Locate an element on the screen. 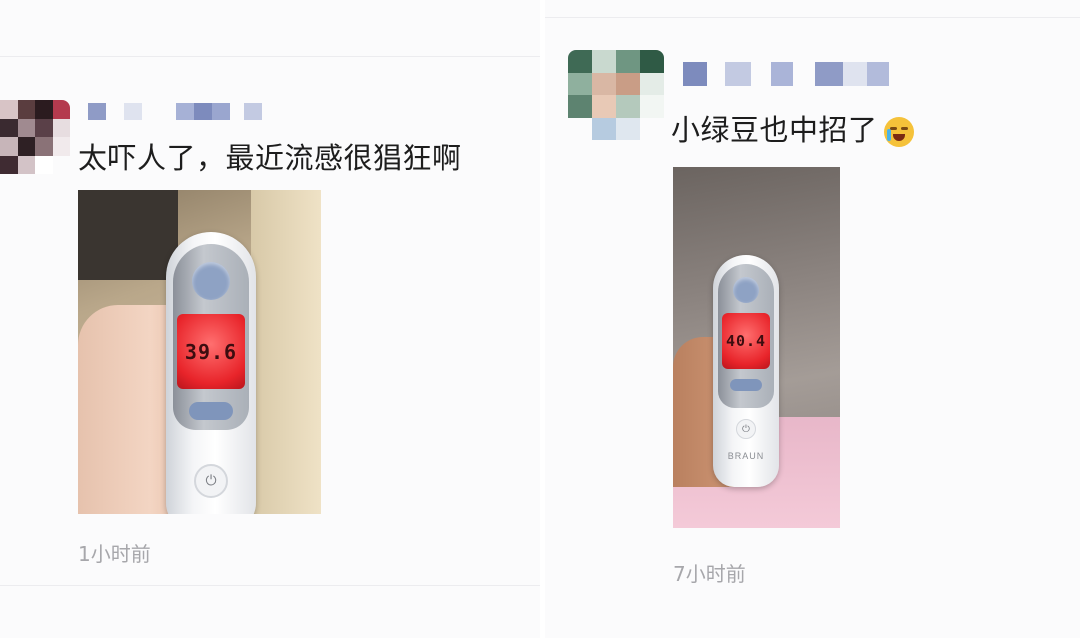 The image size is (1080, 638). thermometer-display: 39.6 is located at coordinates (211, 351).